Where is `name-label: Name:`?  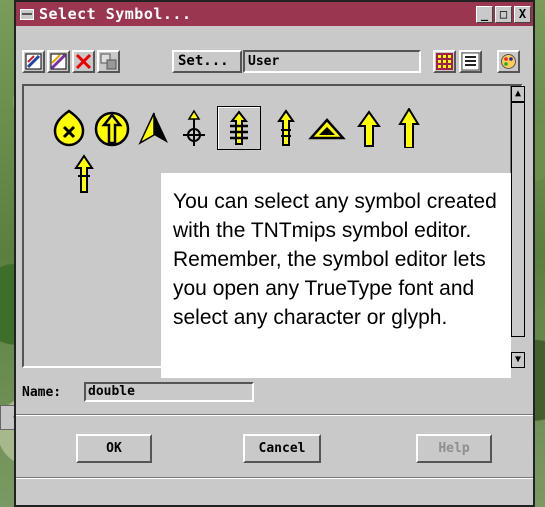 name-label: Name: is located at coordinates (42, 392).